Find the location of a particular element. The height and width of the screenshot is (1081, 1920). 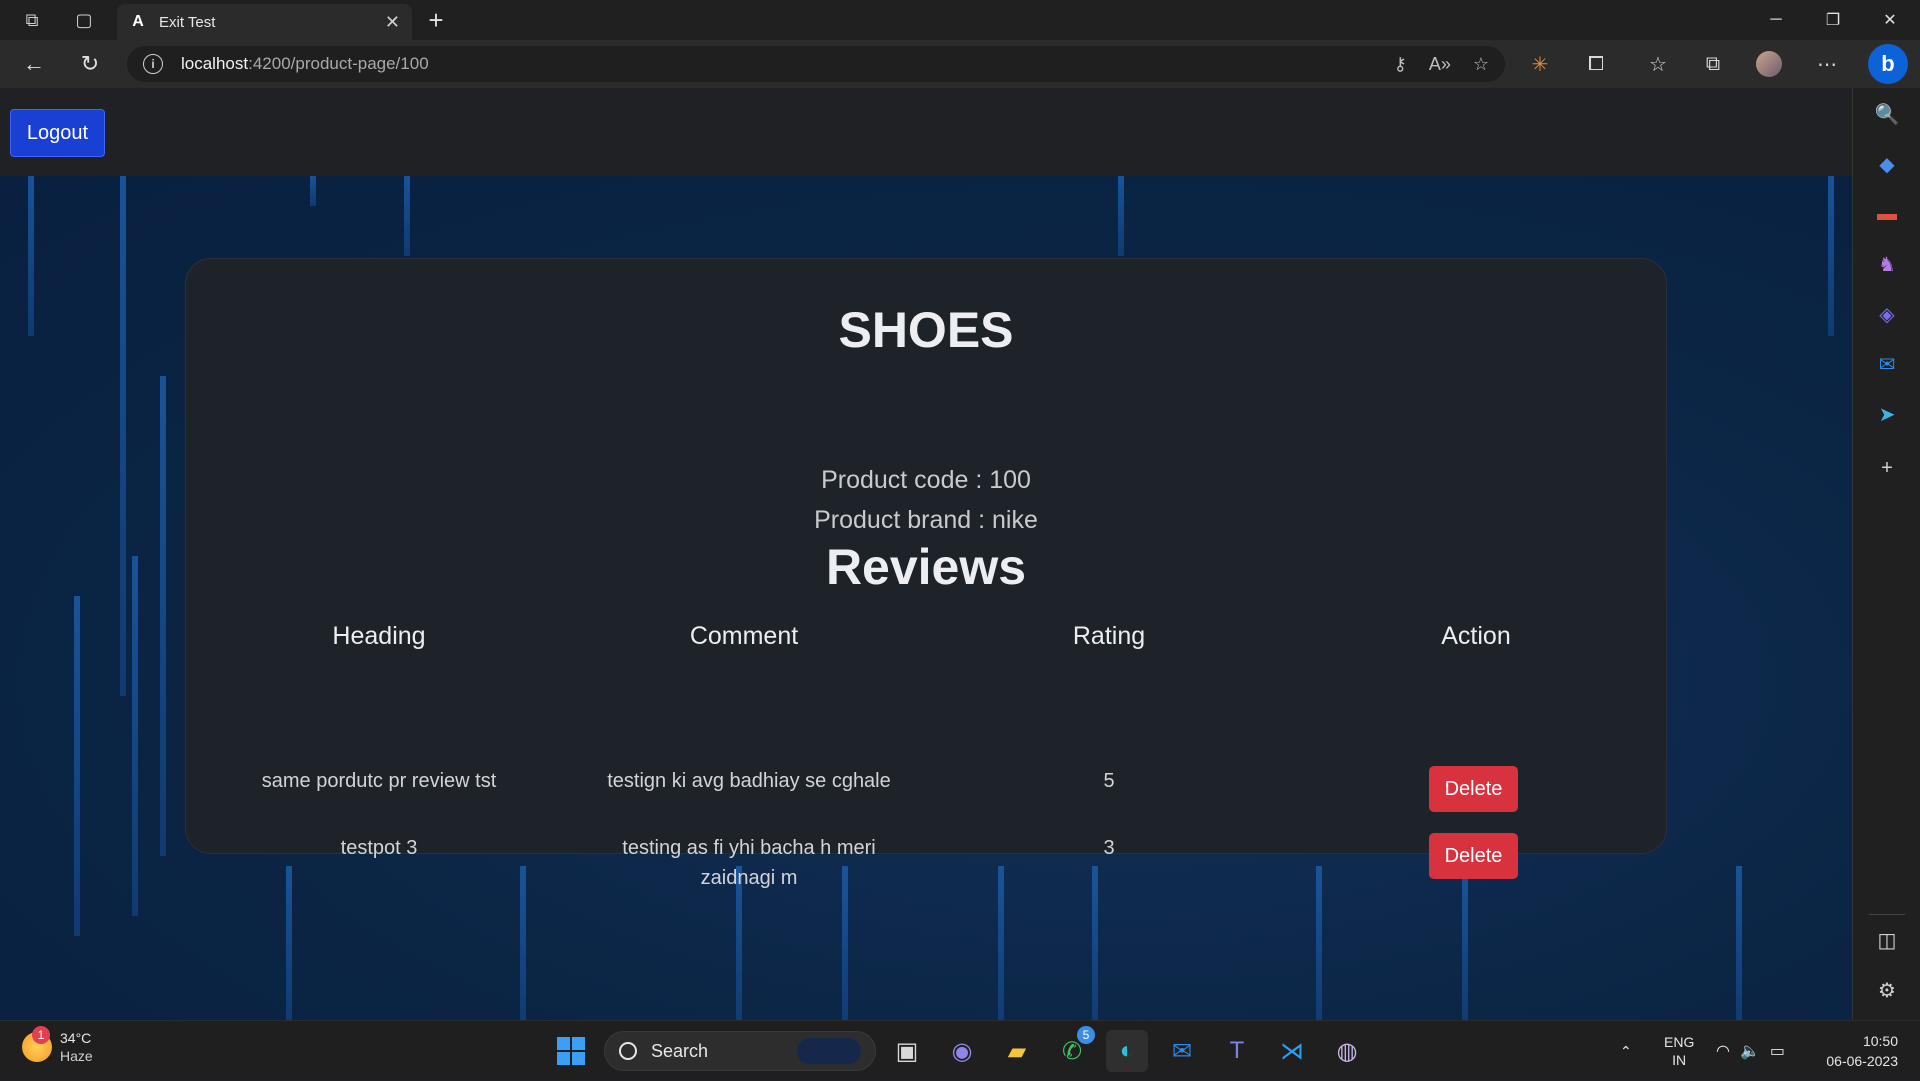

clock-time: 10:50 is located at coordinates (1880, 1041).